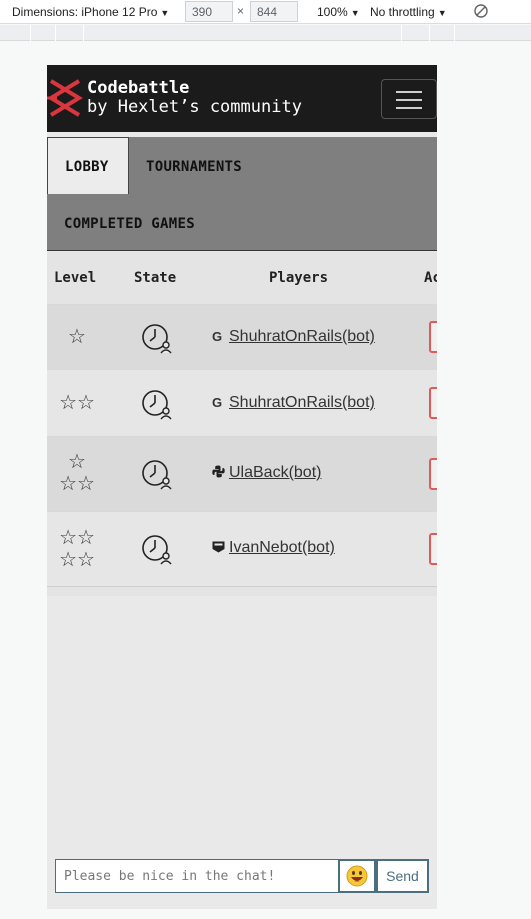 The height and width of the screenshot is (919, 531). Describe the element at coordinates (265, 33) in the screenshot. I see `media-query-bar` at that location.